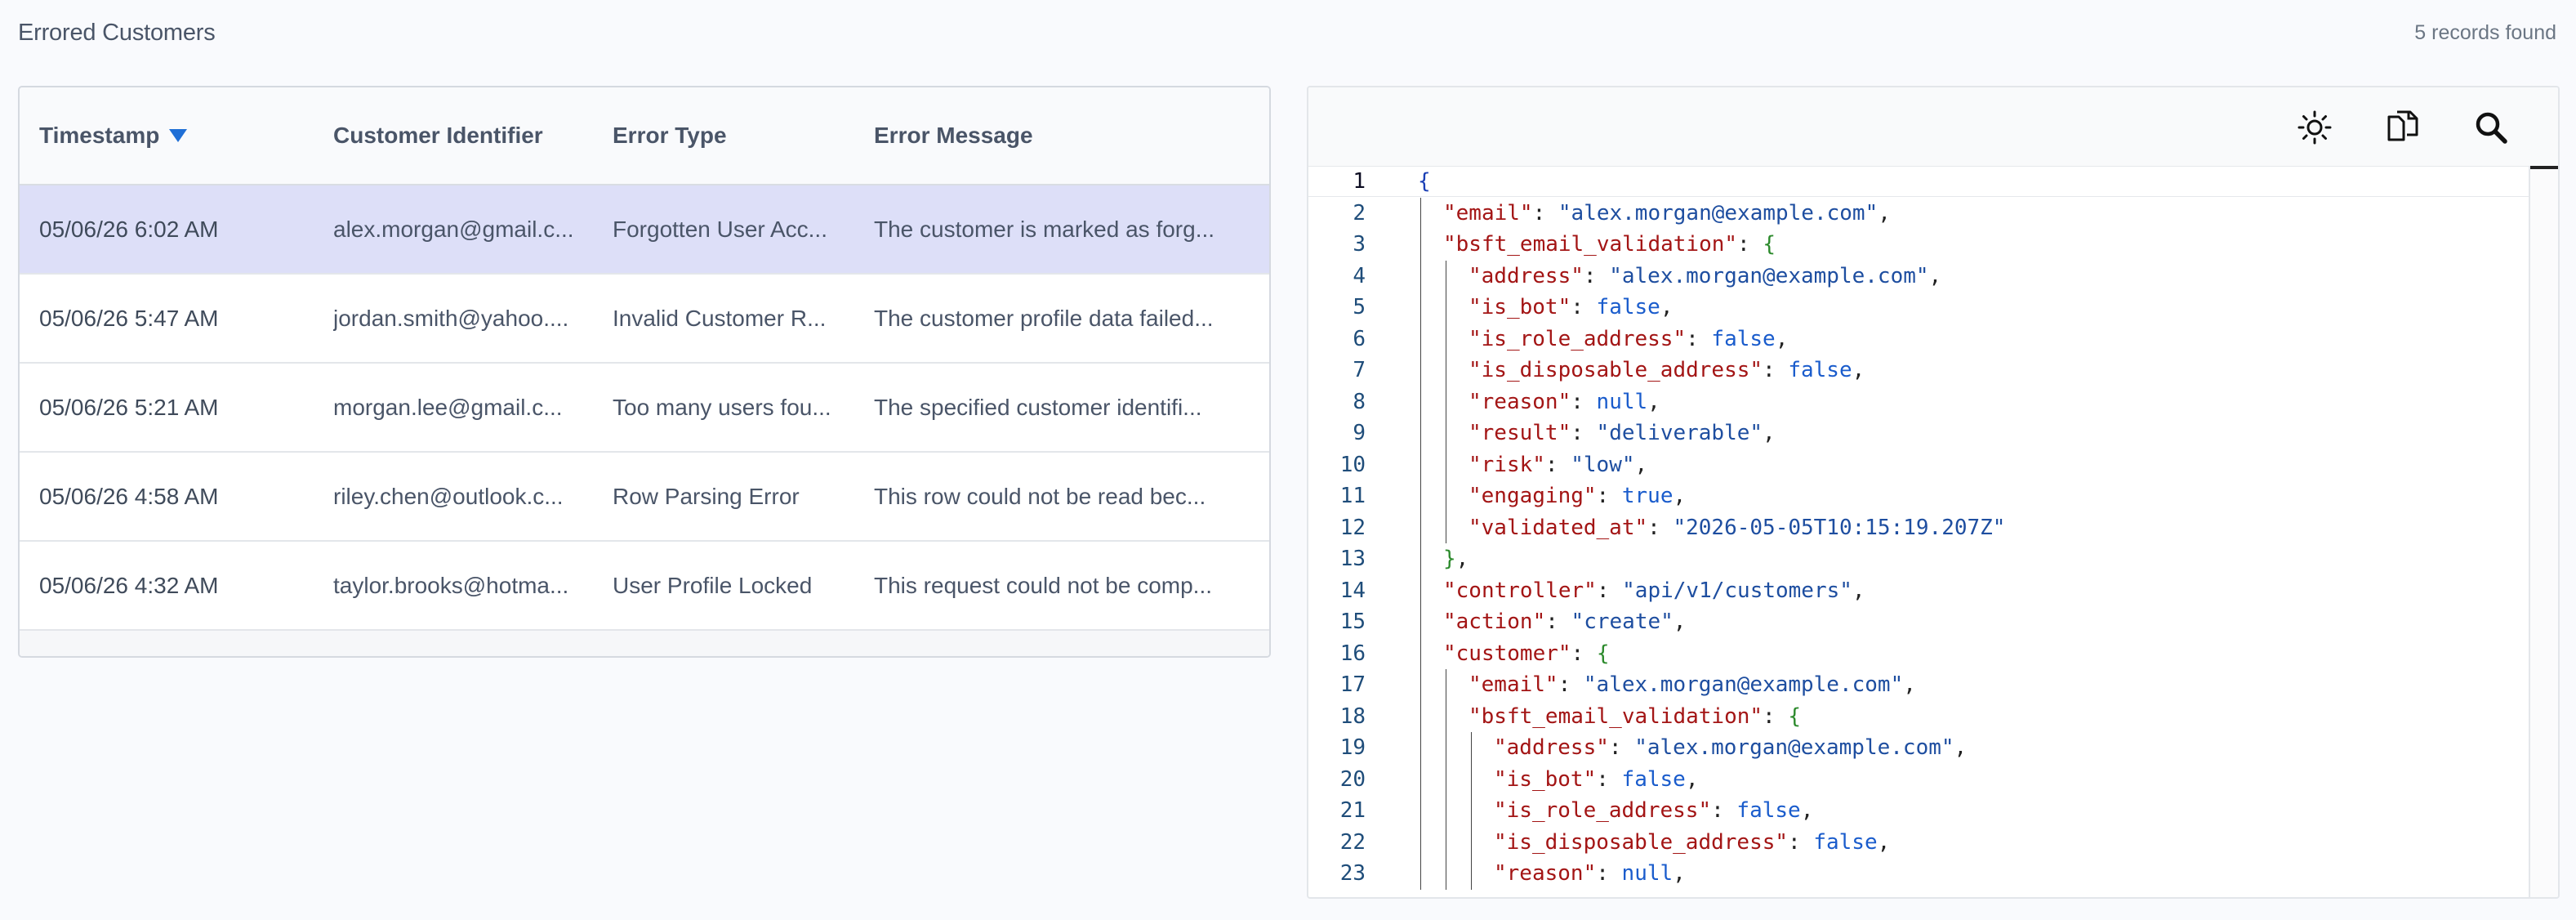 The height and width of the screenshot is (920, 2576). Describe the element at coordinates (1704, 277) in the screenshot. I see `code-content: "address": "alex.morgan@example.com",` at that location.